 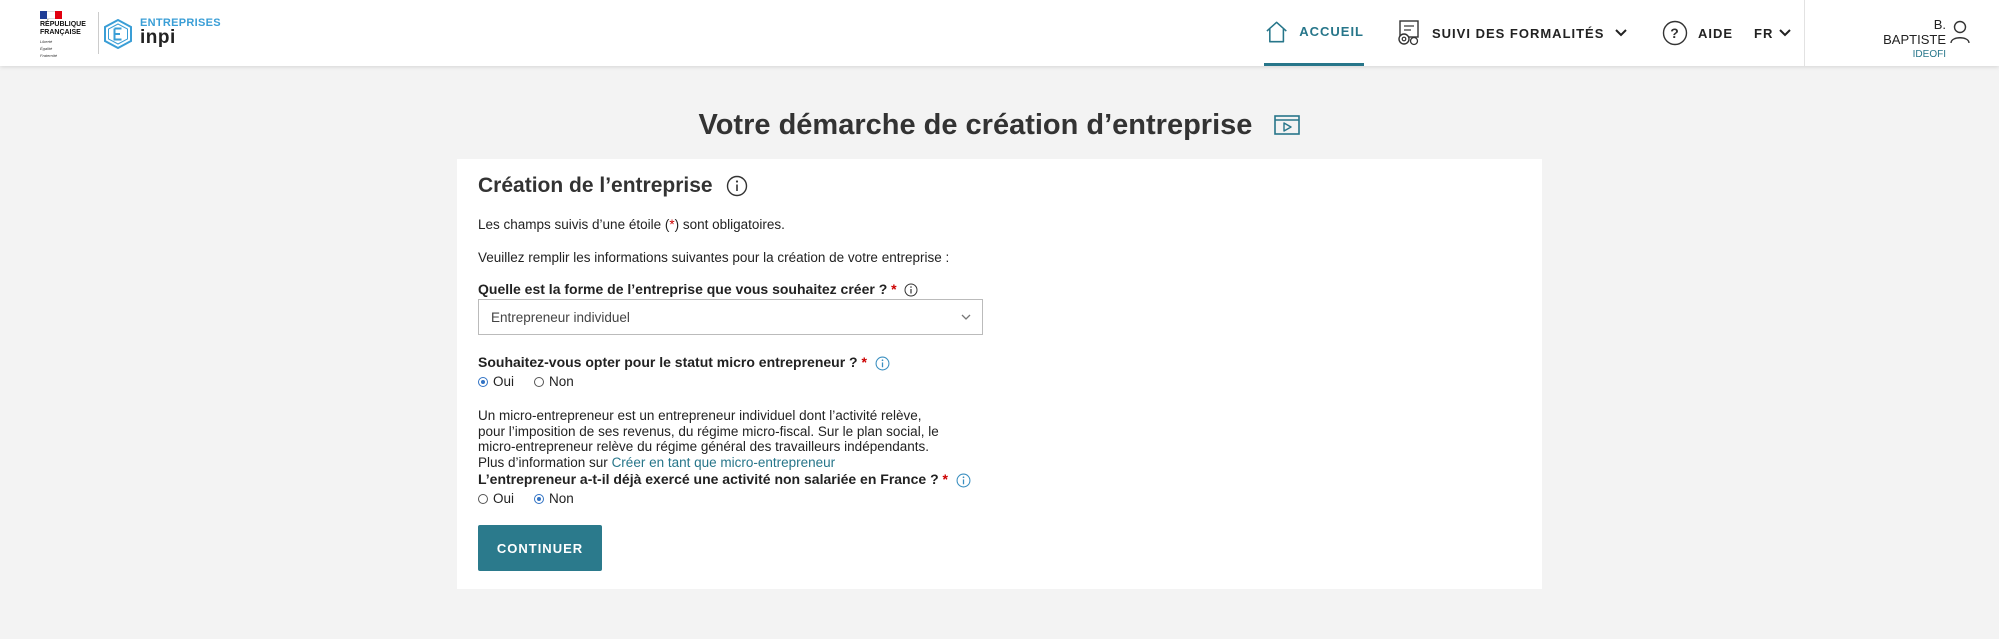 What do you see at coordinates (60, 32) in the screenshot?
I see `rf-logo-line-2: FRANÇAISE` at bounding box center [60, 32].